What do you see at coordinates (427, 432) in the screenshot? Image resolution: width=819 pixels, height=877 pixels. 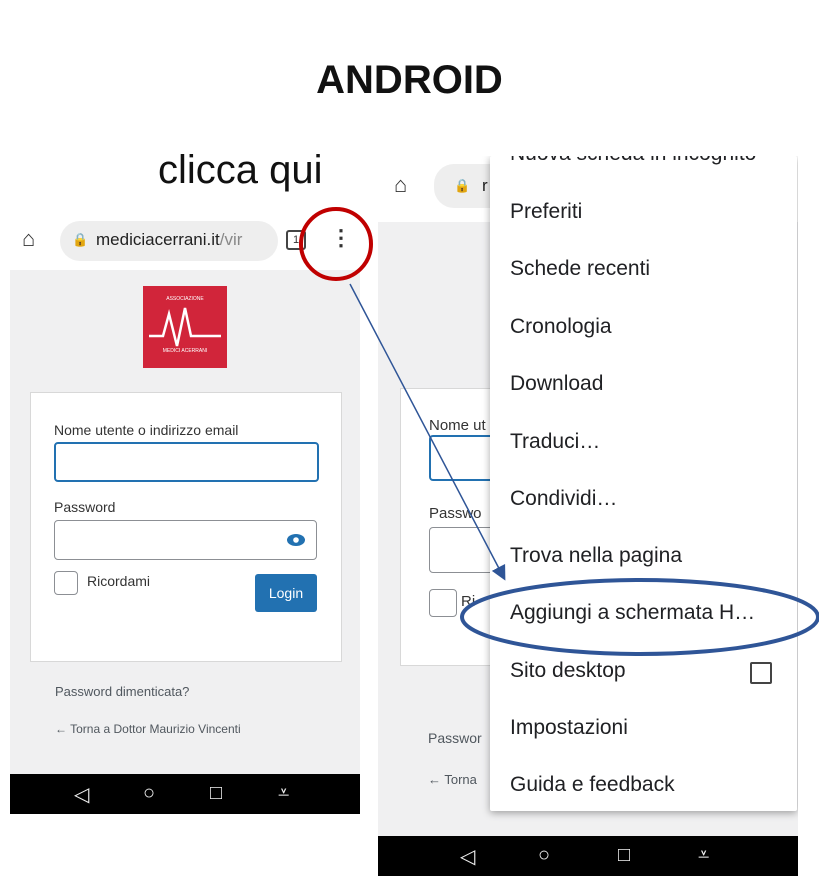 I see `arrow-pointer` at bounding box center [427, 432].